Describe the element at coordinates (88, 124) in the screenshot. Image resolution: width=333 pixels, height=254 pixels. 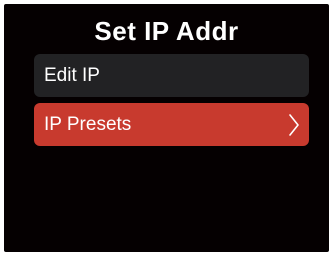
I see `menu-item-label: IP Presets` at that location.